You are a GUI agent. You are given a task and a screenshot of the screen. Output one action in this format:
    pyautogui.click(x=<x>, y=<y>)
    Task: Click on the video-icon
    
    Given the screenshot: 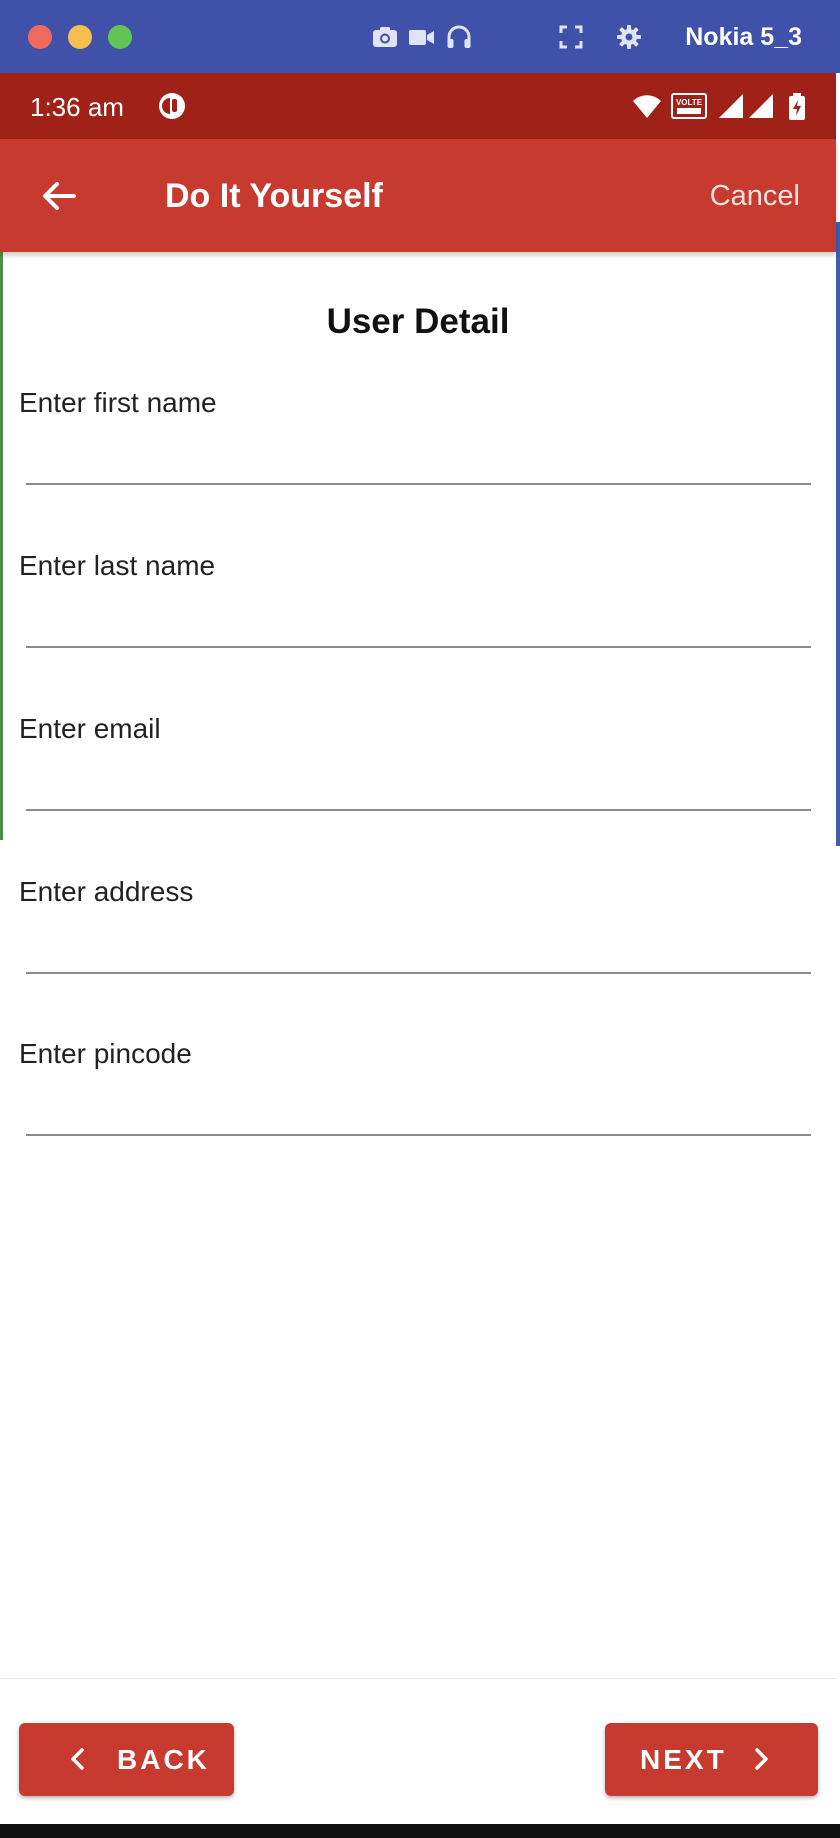 What is the action you would take?
    pyautogui.click(x=421, y=37)
    